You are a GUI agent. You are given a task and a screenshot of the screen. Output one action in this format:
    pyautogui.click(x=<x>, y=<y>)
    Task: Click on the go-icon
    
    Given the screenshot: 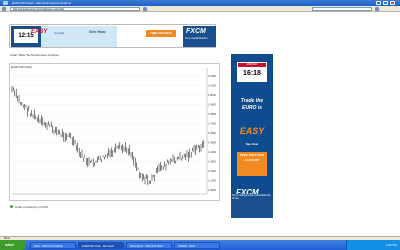 What is the action you would take?
    pyautogui.click(x=145, y=9)
    